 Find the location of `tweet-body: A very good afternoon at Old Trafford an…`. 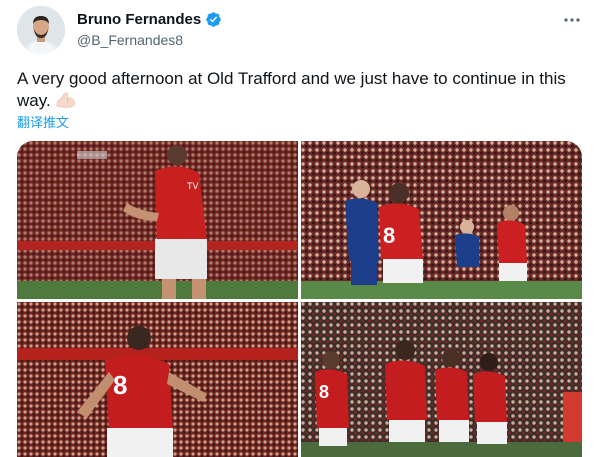

tweet-body: A very good afternoon at Old Trafford an… is located at coordinates (291, 89).